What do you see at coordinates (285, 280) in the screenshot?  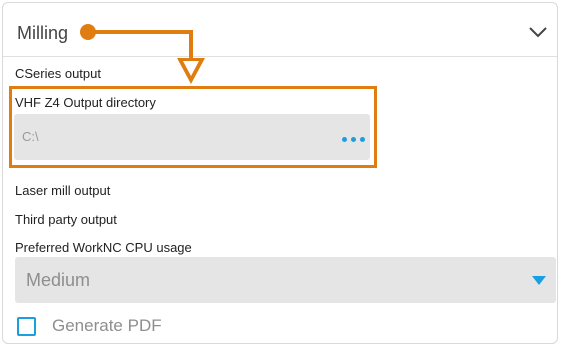 I see `cpu-usage-select: Medium` at bounding box center [285, 280].